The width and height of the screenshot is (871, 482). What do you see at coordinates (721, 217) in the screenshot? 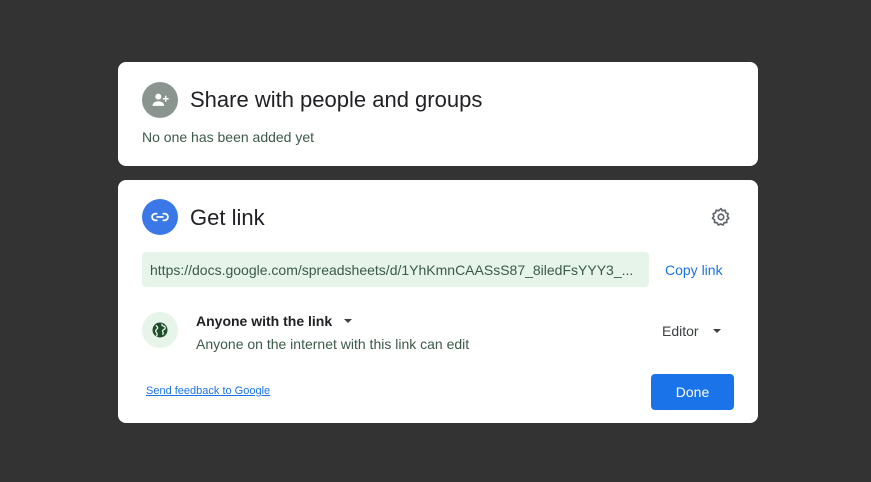
I see `gear-icon` at bounding box center [721, 217].